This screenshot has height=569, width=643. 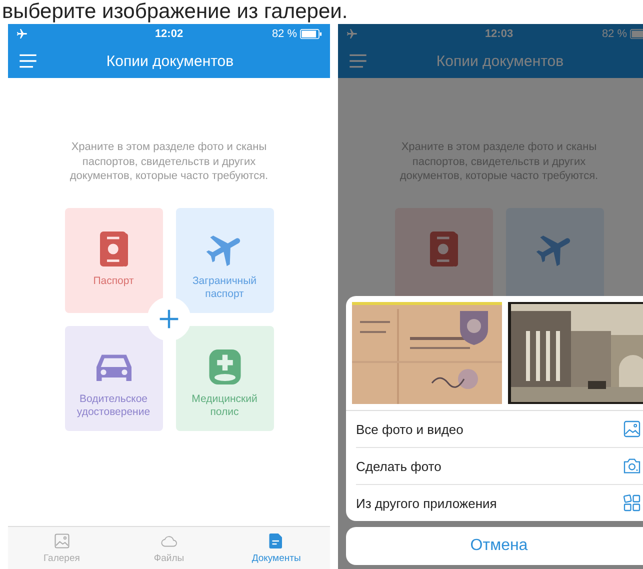 What do you see at coordinates (169, 319) in the screenshot?
I see `plus-icon` at bounding box center [169, 319].